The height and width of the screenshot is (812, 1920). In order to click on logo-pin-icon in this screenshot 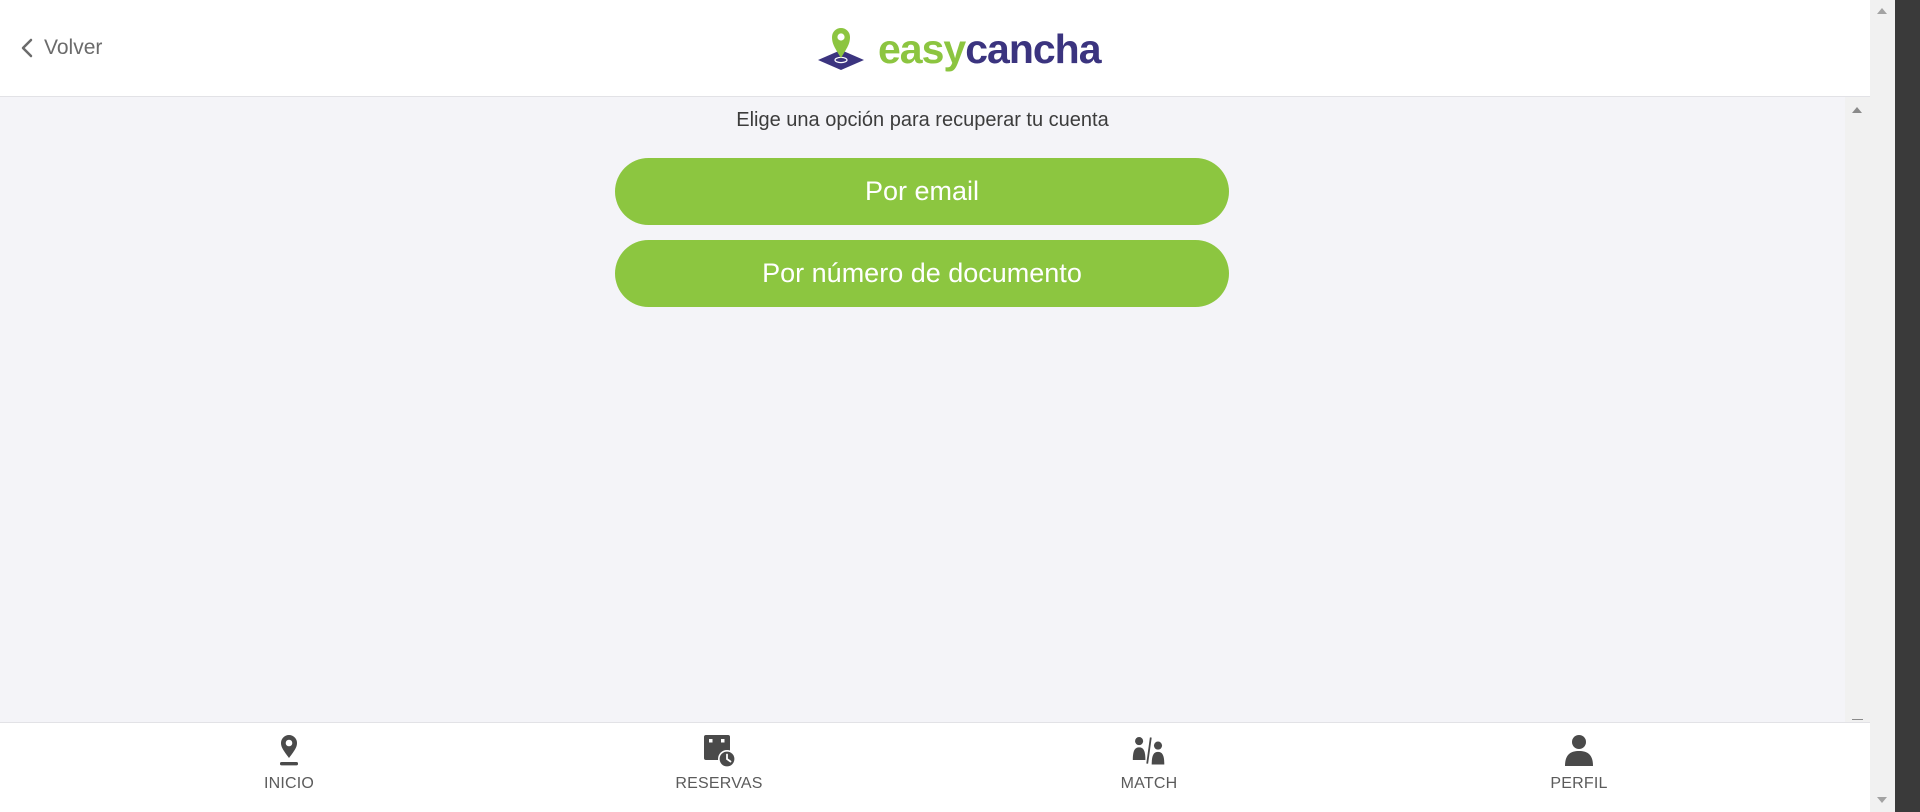, I will do `click(841, 49)`.